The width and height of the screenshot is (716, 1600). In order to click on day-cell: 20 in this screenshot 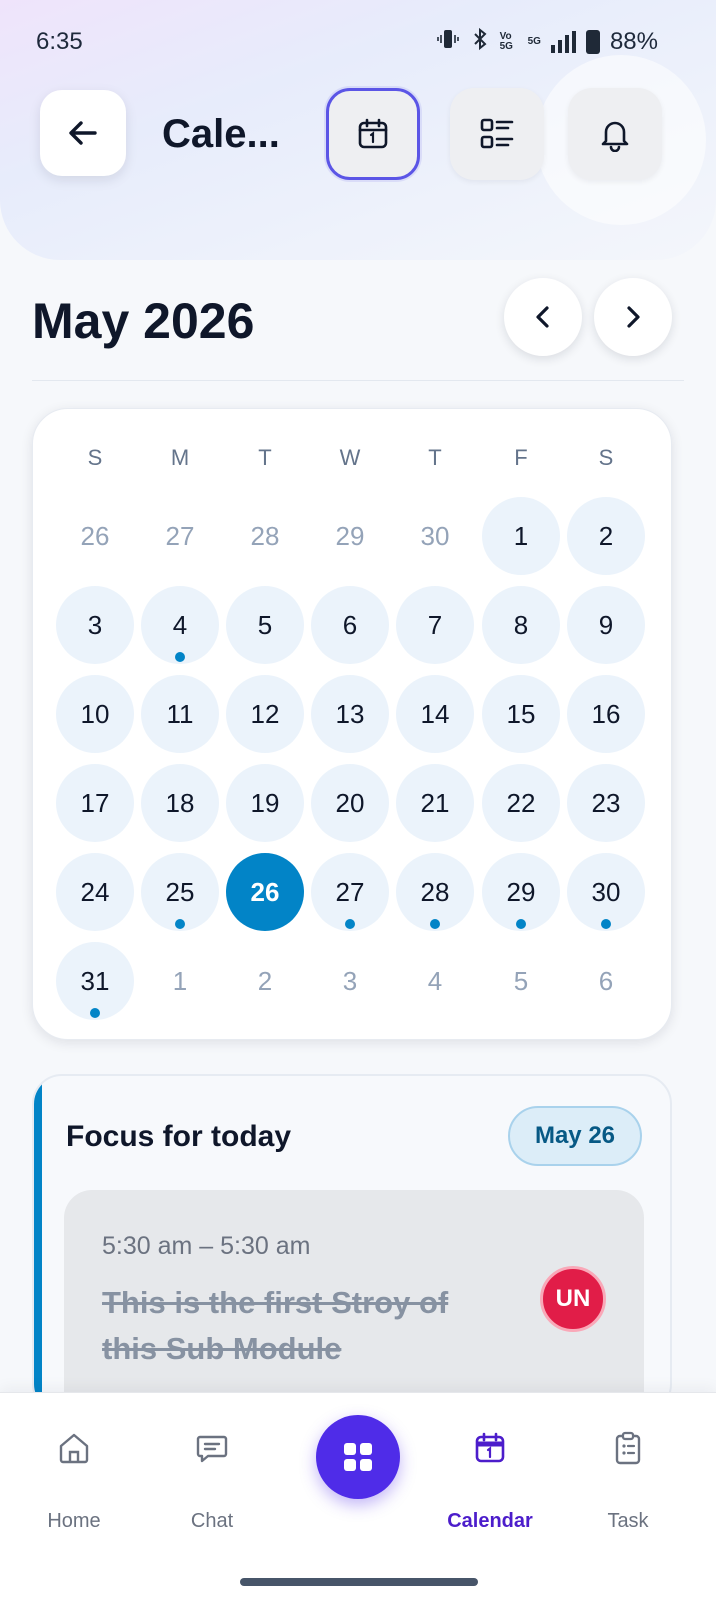, I will do `click(350, 803)`.